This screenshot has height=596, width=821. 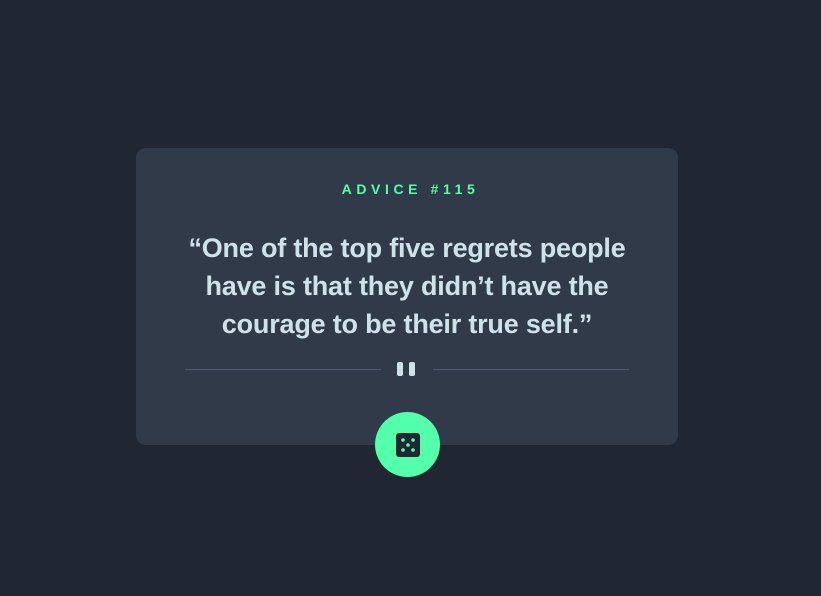 I want to click on pause-icon, so click(x=407, y=370).